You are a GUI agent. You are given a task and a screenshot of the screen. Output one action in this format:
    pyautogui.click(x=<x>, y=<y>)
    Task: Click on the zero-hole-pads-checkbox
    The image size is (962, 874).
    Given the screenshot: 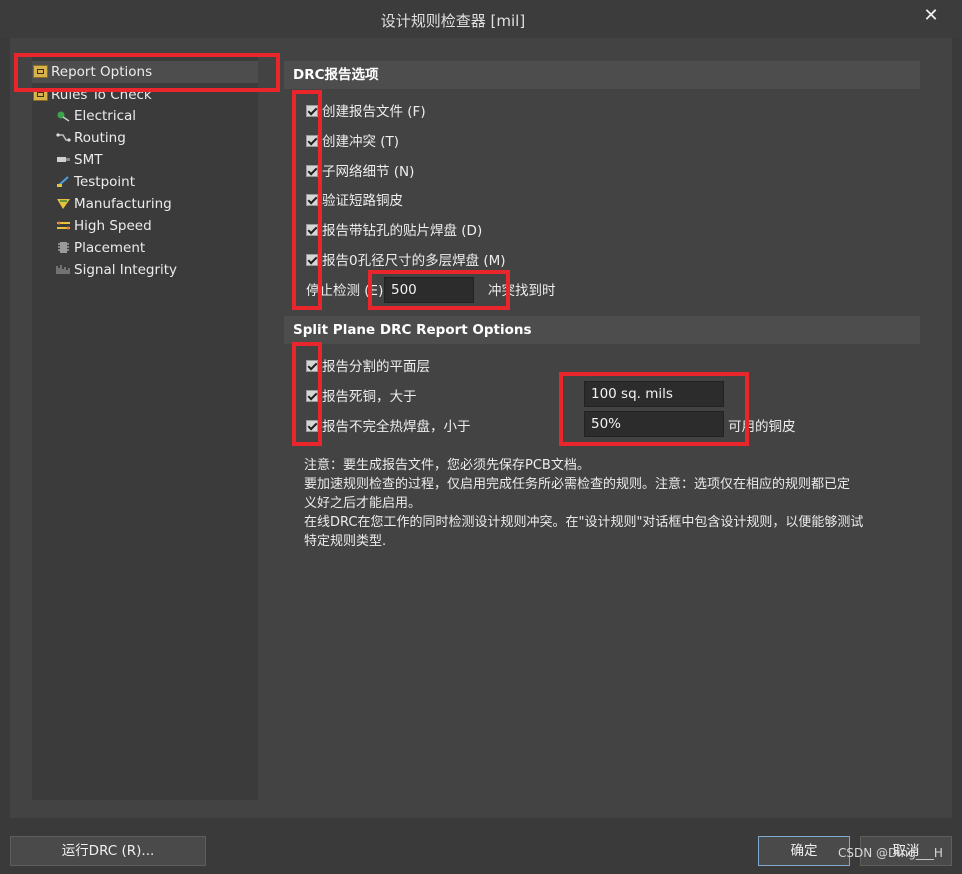 What is the action you would take?
    pyautogui.click(x=312, y=260)
    